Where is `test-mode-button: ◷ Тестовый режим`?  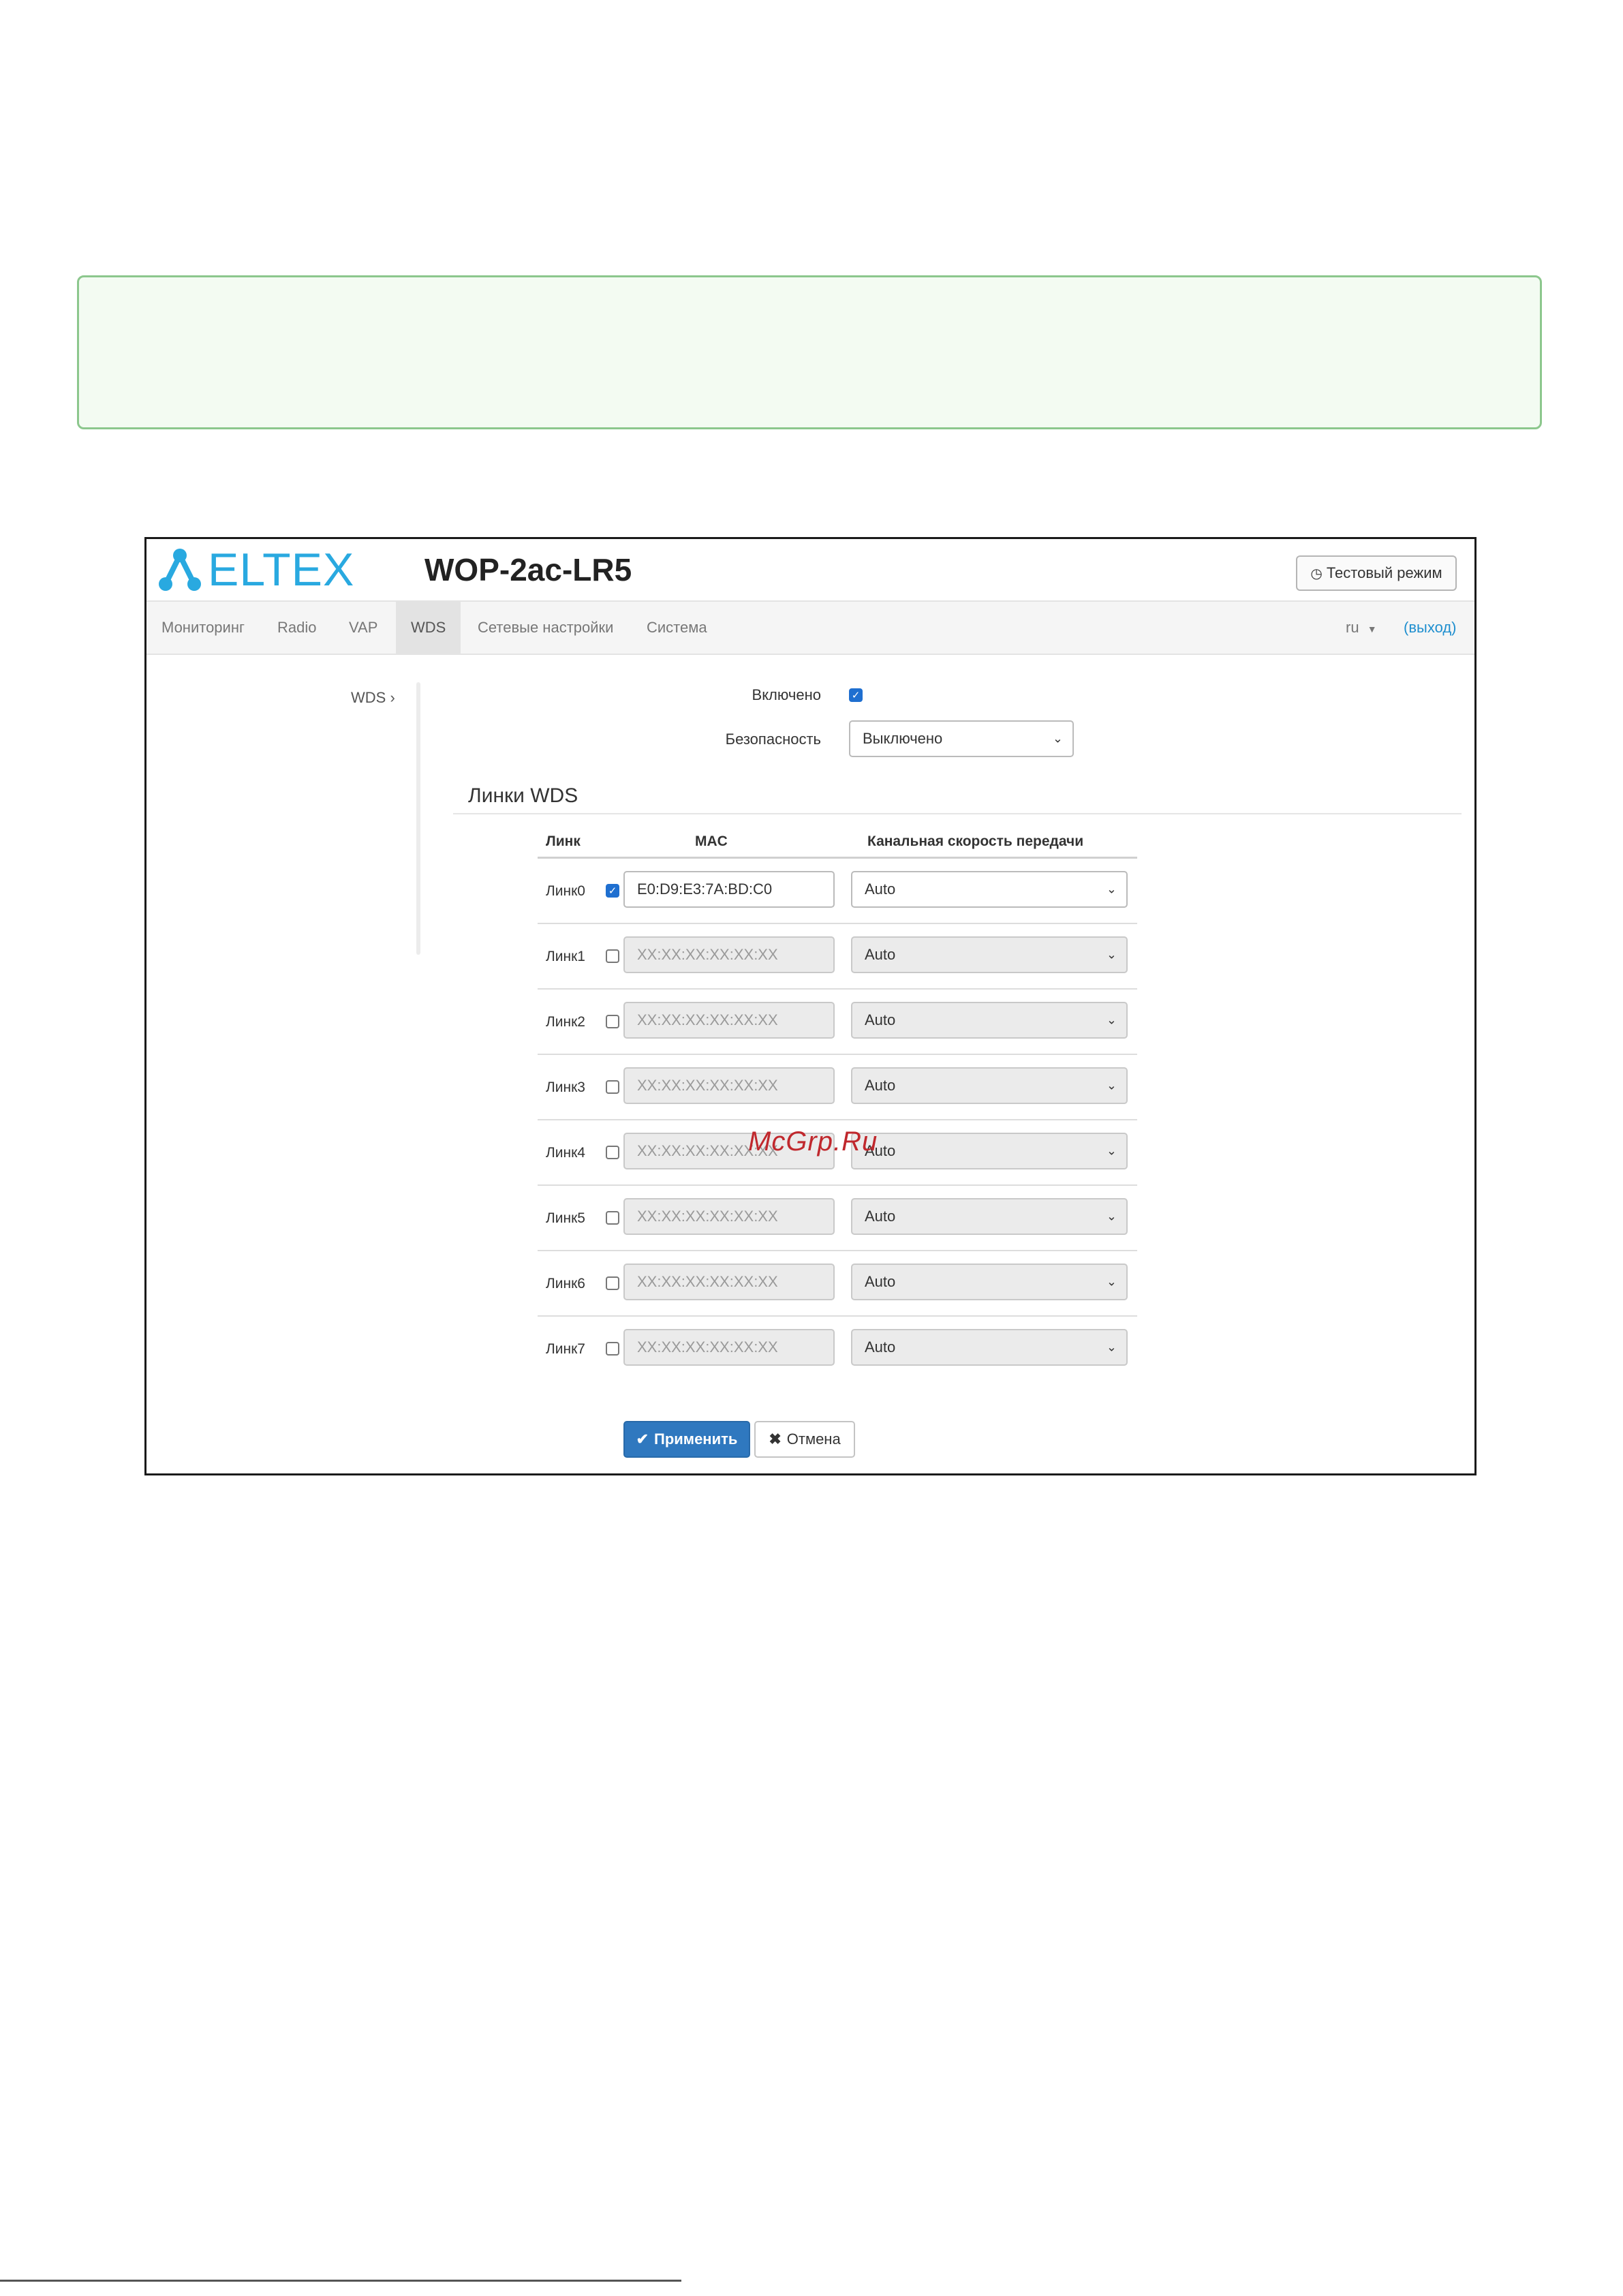 test-mode-button: ◷ Тестовый режим is located at coordinates (1376, 573).